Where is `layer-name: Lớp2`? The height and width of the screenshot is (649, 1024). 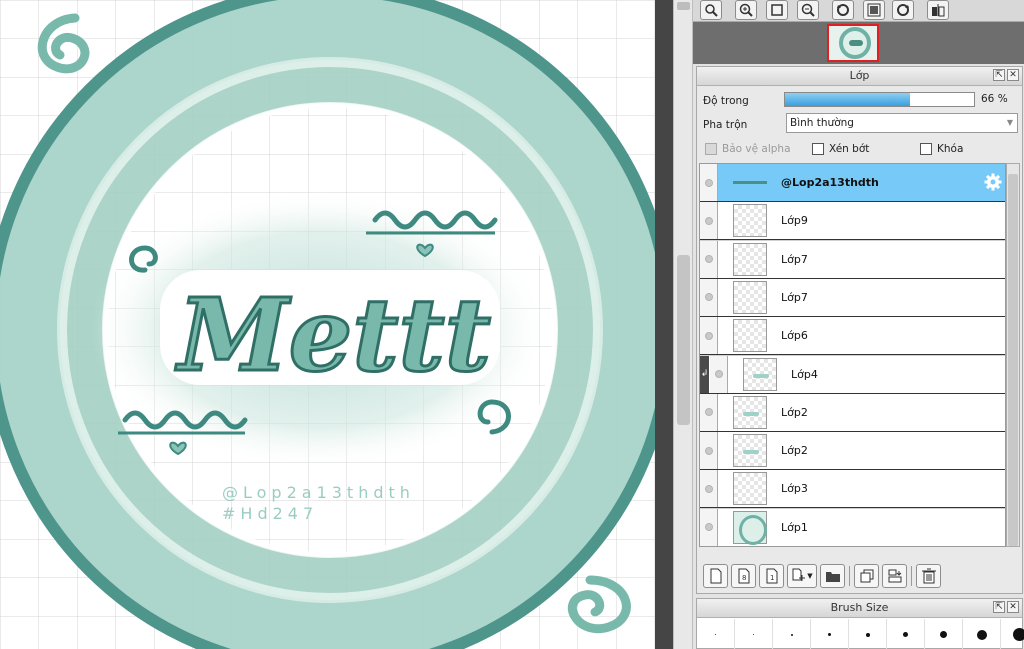
layer-name: Lớp2 is located at coordinates (794, 451).